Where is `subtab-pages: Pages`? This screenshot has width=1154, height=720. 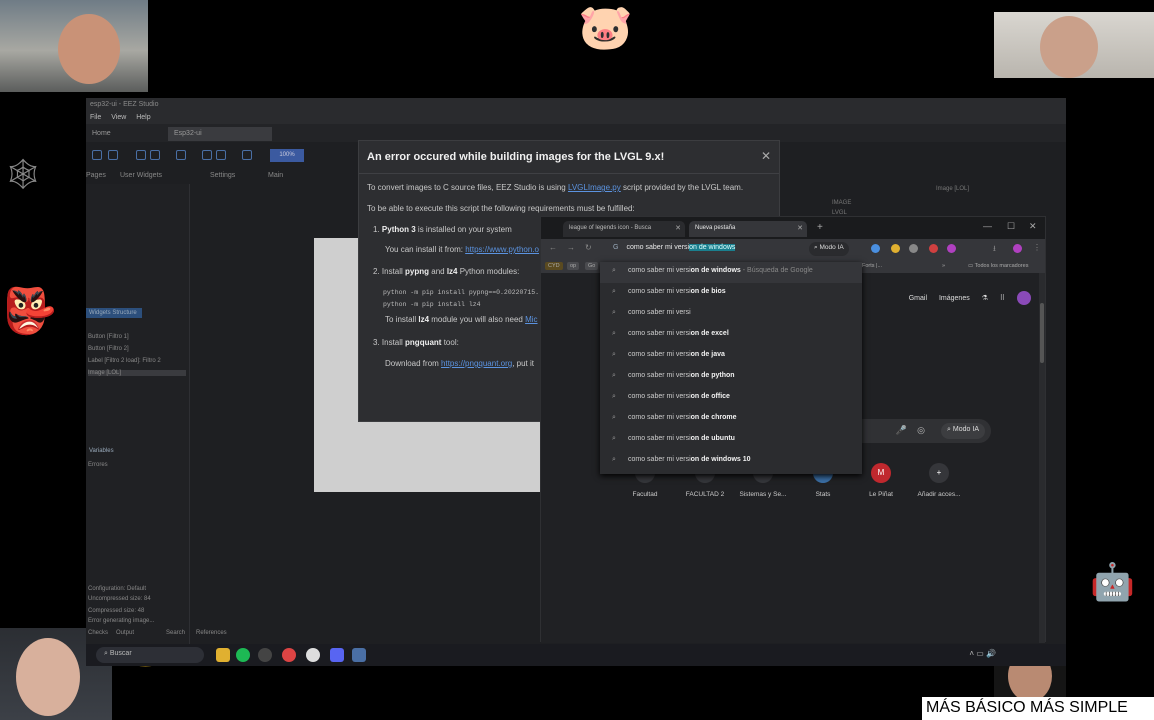
subtab-pages: Pages is located at coordinates (96, 175).